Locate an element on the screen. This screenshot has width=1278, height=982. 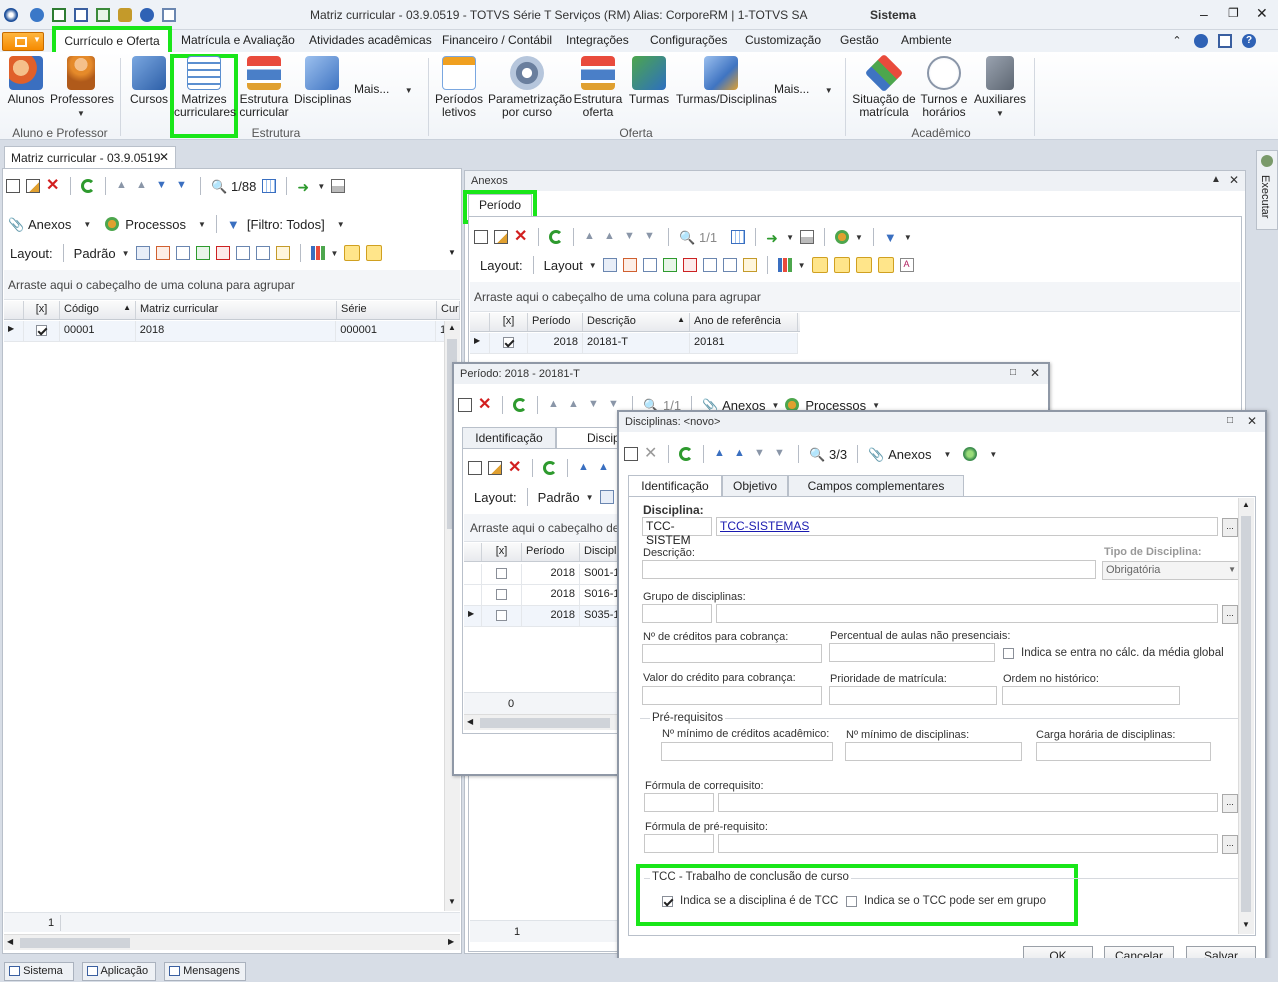
tcc-checkbox is located at coordinates (667, 901).